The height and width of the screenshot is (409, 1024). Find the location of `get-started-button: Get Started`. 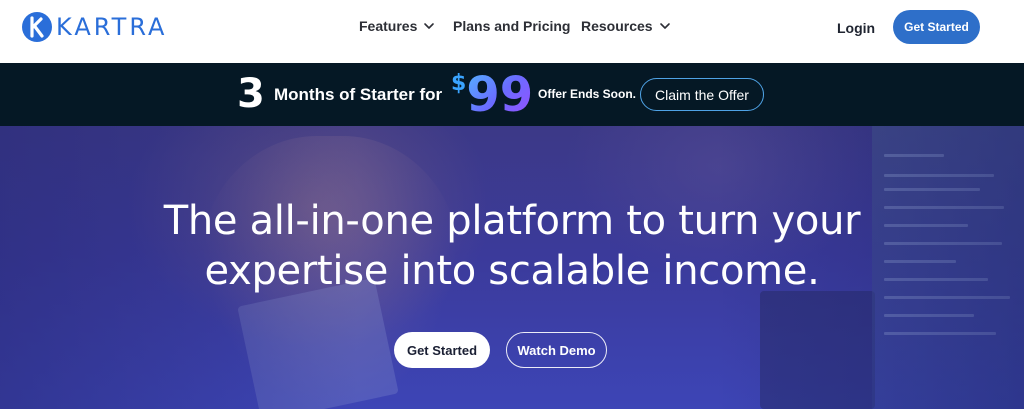

get-started-button: Get Started is located at coordinates (936, 27).